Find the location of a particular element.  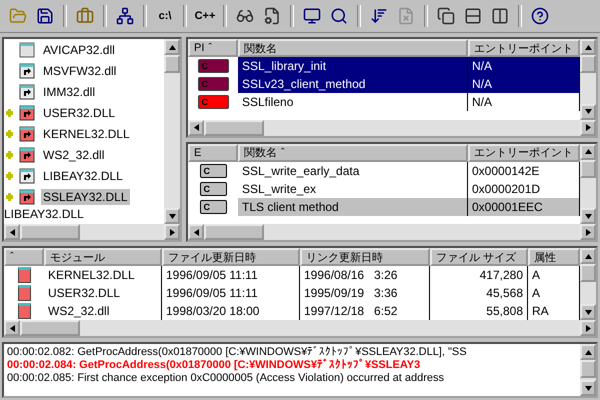

column-header: PI ˆ is located at coordinates (213, 48).